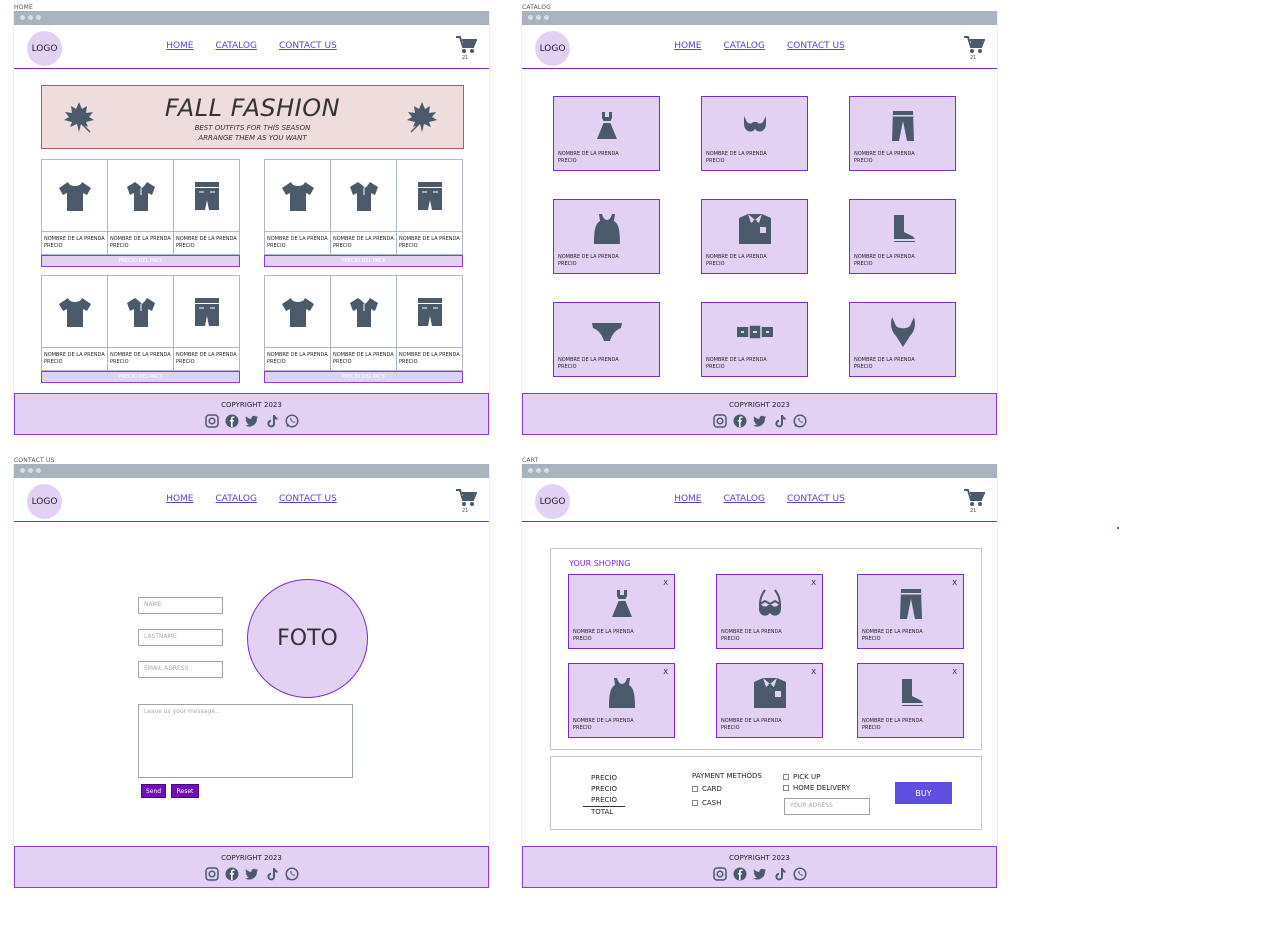 The image size is (1280, 950). I want to click on footer: COPYRIGHT 2023, so click(251, 867).